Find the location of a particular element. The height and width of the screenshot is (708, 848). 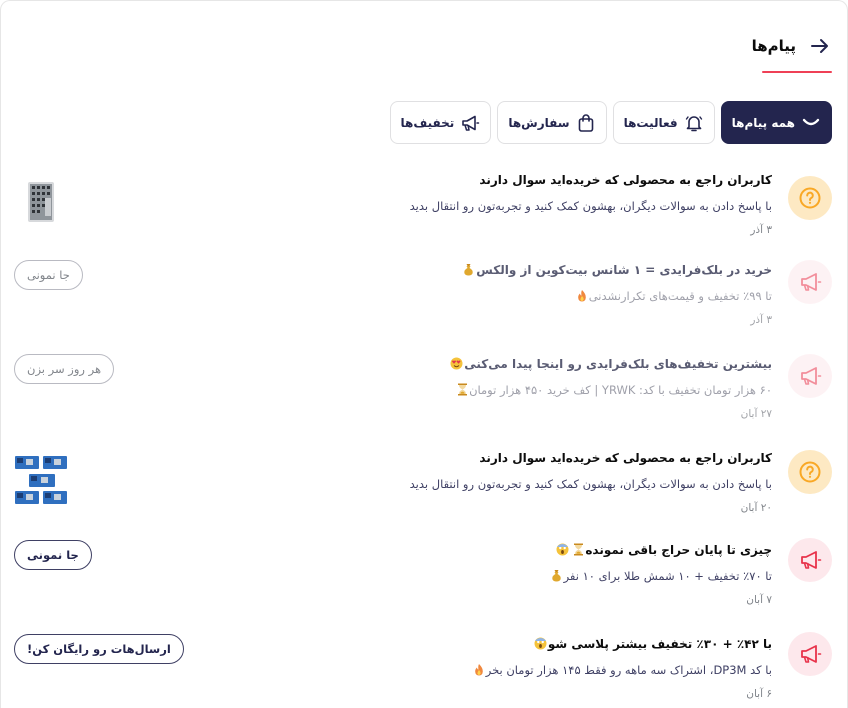

product-thumbnail-grid is located at coordinates (42, 480).